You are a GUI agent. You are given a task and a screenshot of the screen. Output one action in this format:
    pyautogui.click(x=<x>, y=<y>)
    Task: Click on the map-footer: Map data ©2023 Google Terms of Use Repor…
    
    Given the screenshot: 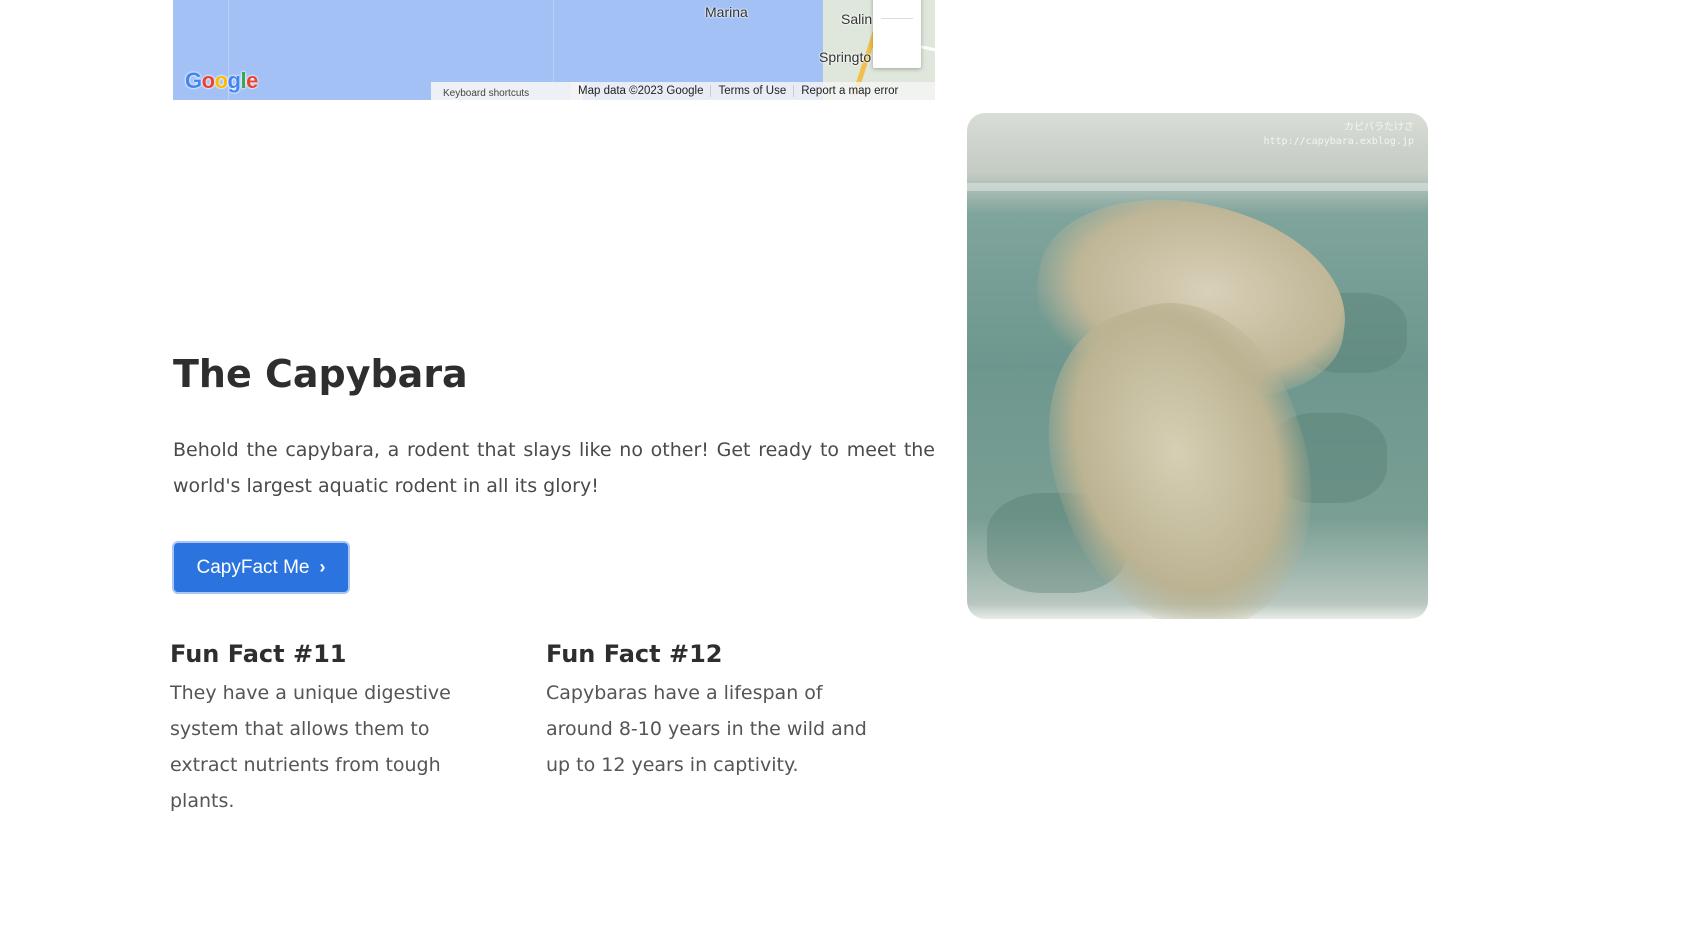 What is the action you would take?
    pyautogui.click(x=753, y=91)
    